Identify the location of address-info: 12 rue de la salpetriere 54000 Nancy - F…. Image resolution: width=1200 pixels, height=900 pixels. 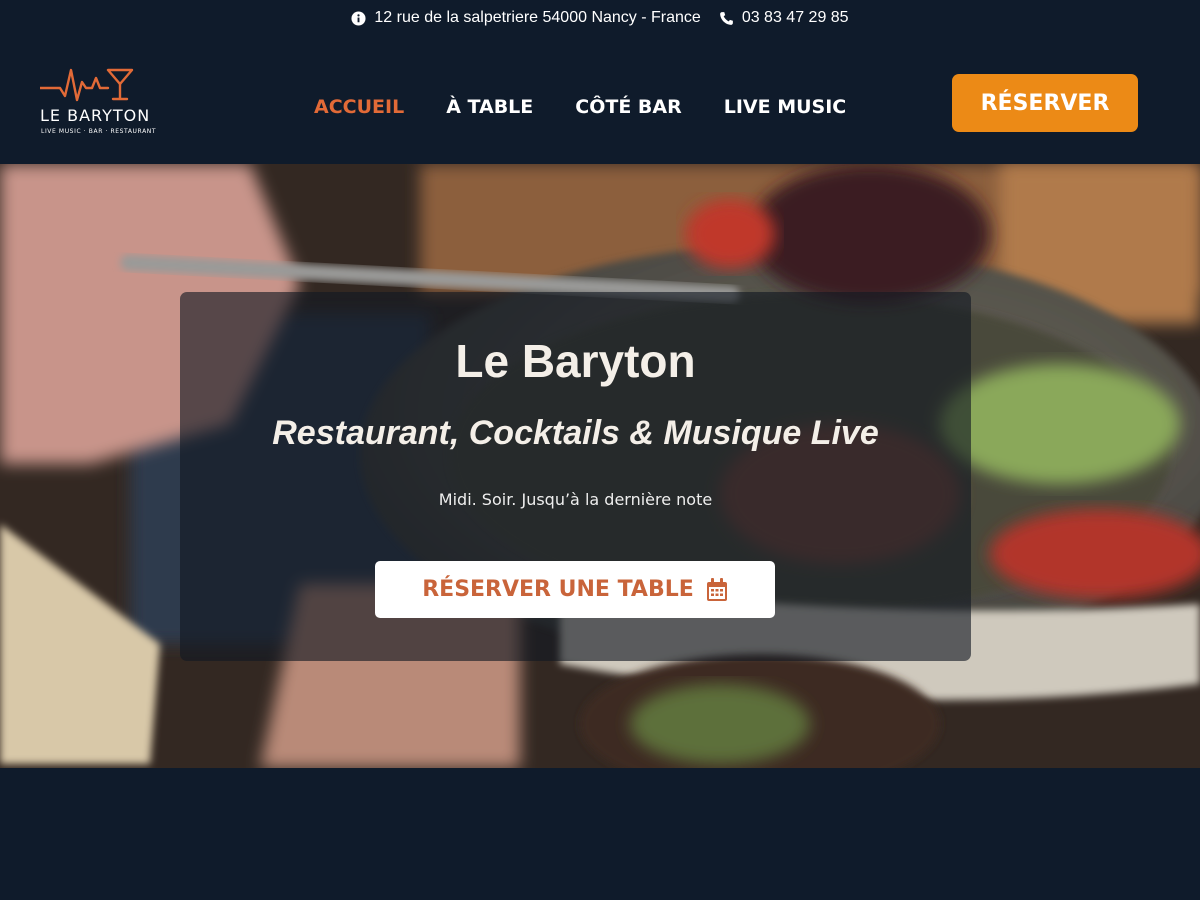
(526, 18).